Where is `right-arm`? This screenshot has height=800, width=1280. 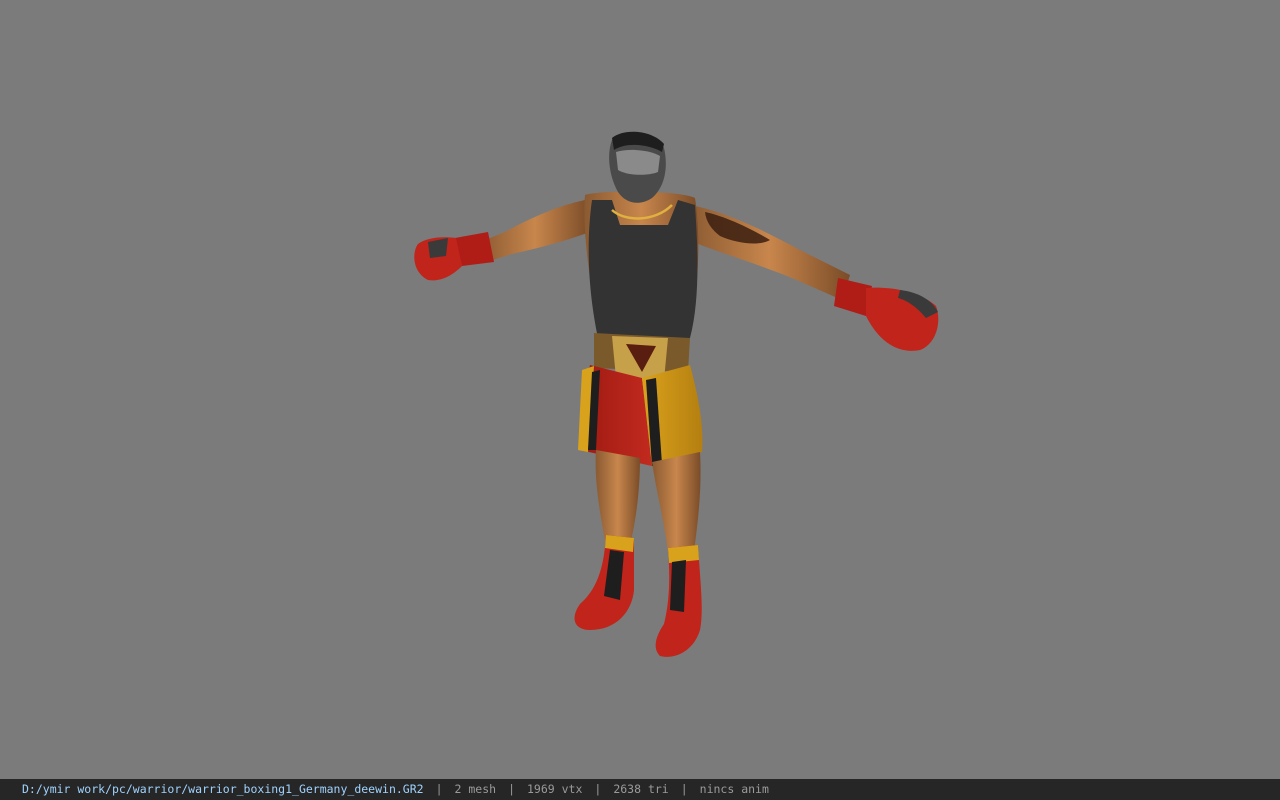 right-arm is located at coordinates (813, 278).